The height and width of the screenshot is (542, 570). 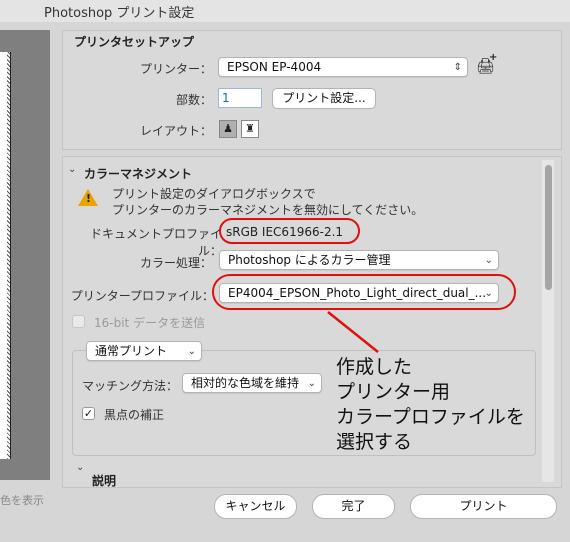 I want to click on printer-profile-label: プリンタープロファイル：, so click(x=142, y=296).